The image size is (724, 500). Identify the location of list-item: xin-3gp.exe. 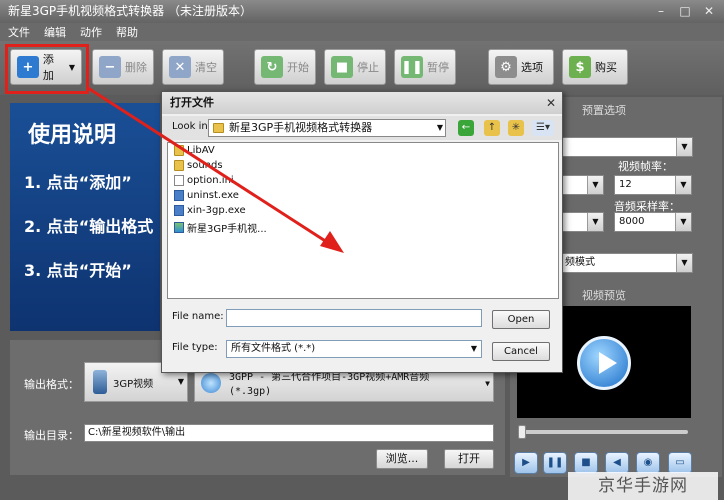
(210, 210).